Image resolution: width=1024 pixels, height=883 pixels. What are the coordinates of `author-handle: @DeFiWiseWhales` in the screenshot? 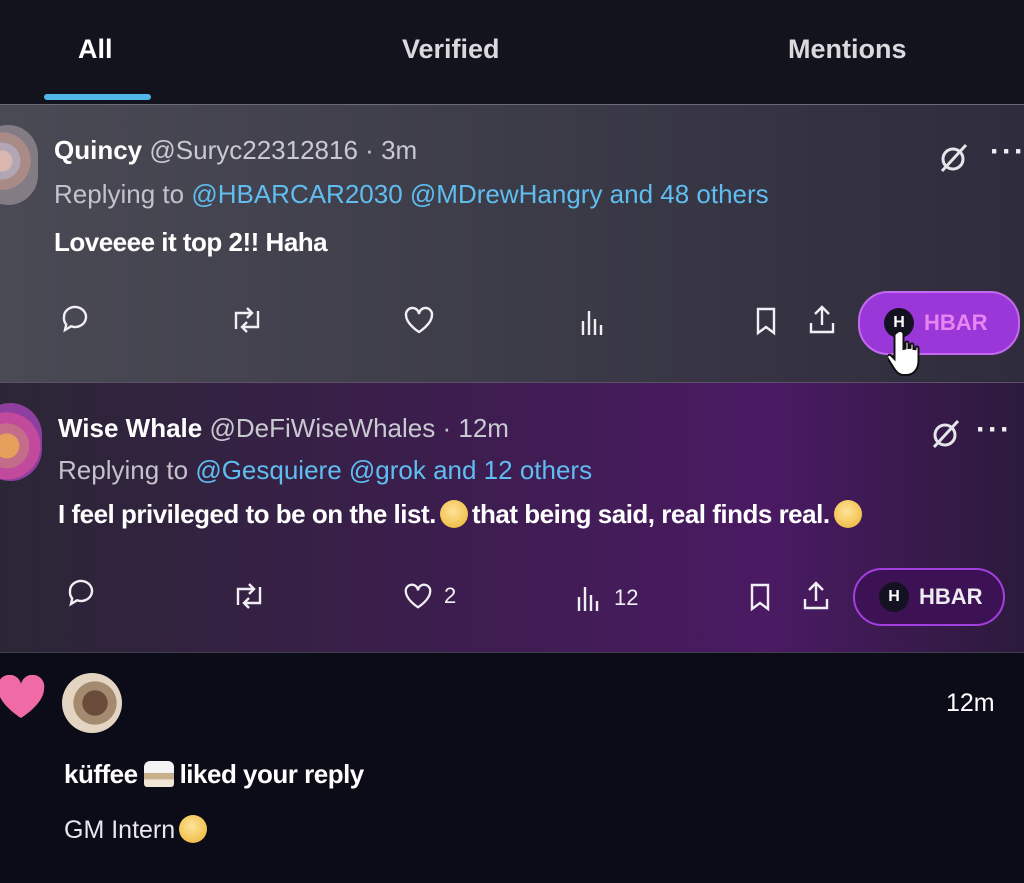 It's located at (322, 428).